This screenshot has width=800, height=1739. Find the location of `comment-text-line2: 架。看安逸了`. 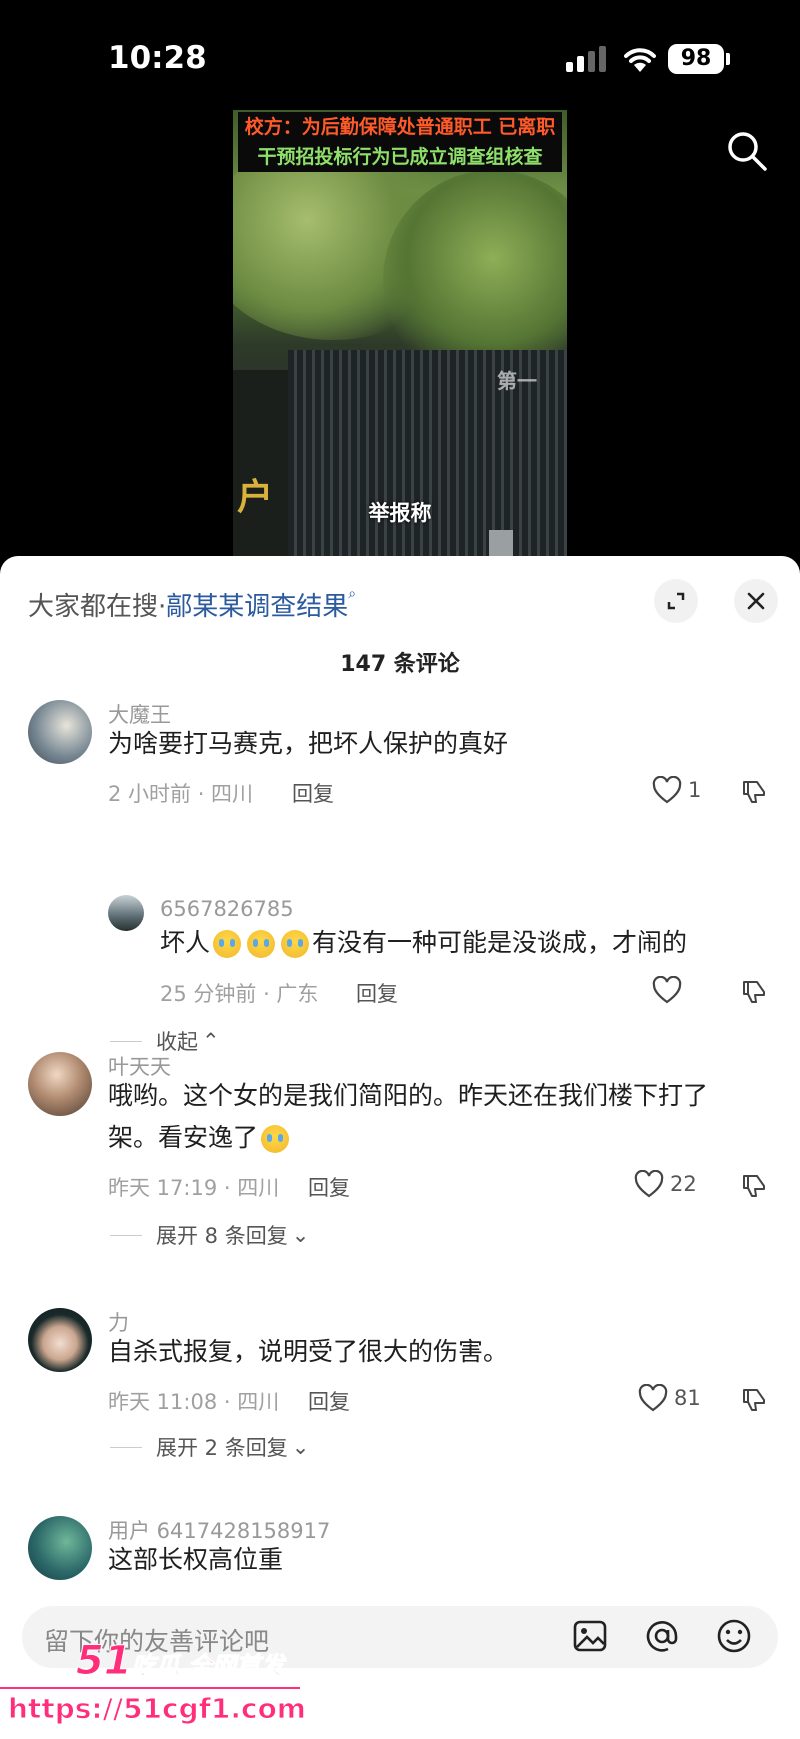

comment-text-line2: 架。看安逸了 is located at coordinates (200, 1138).